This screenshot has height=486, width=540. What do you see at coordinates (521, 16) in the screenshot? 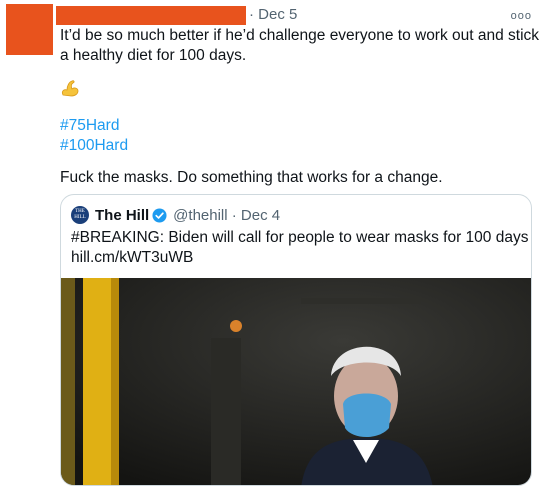
I see `more-options-icon: ooo` at bounding box center [521, 16].